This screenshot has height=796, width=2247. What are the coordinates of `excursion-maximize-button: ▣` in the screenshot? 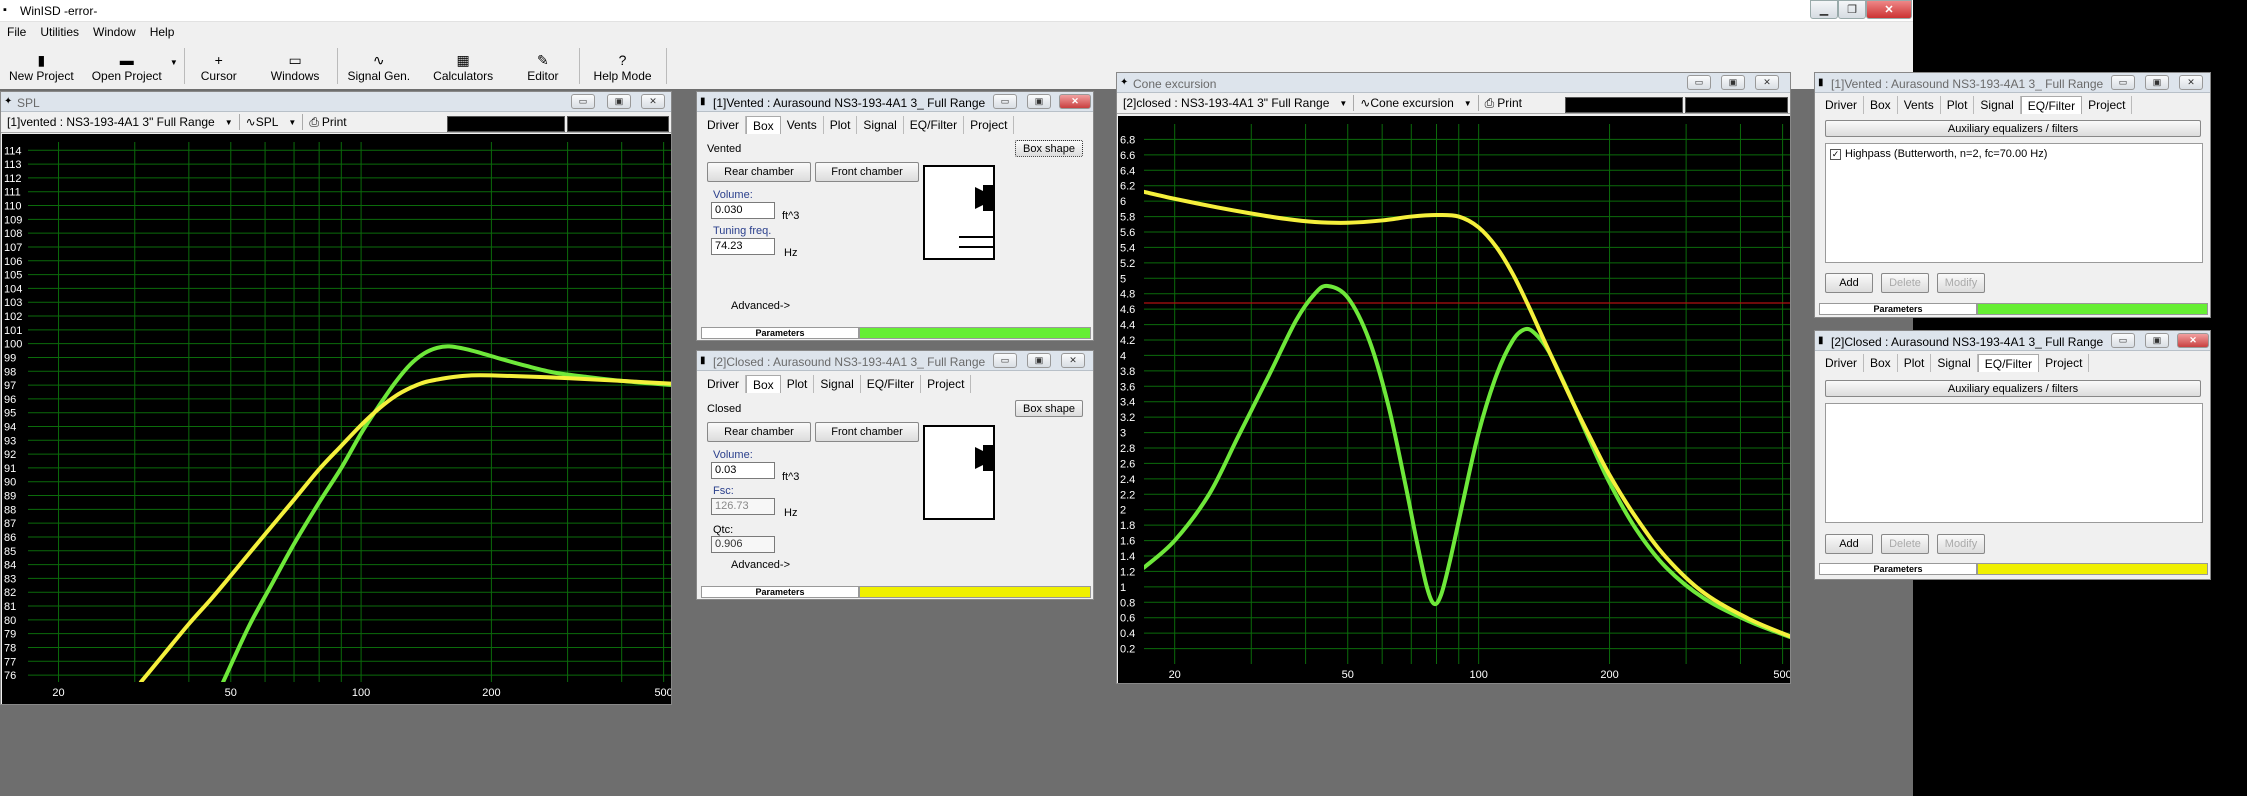 It's located at (1733, 82).